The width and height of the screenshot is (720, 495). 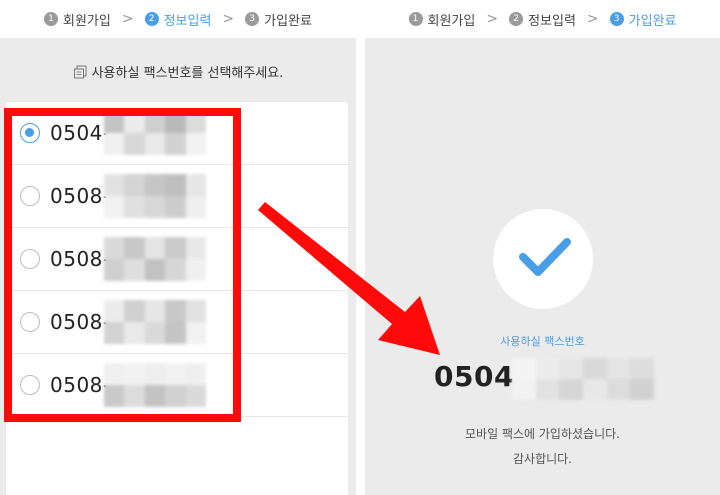 I want to click on select-prompt: 사용하실 팩스번호를 선택해주세요., so click(x=178, y=71).